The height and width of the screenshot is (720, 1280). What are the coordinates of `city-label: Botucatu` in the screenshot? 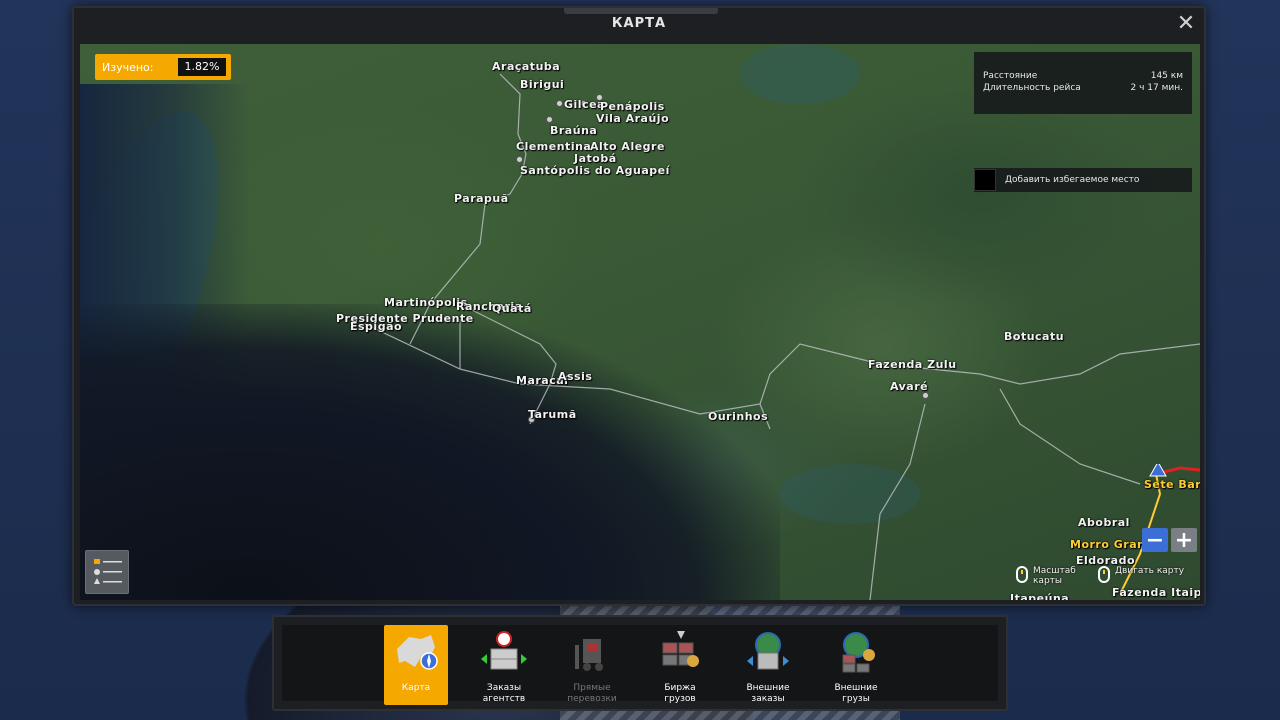 It's located at (1034, 336).